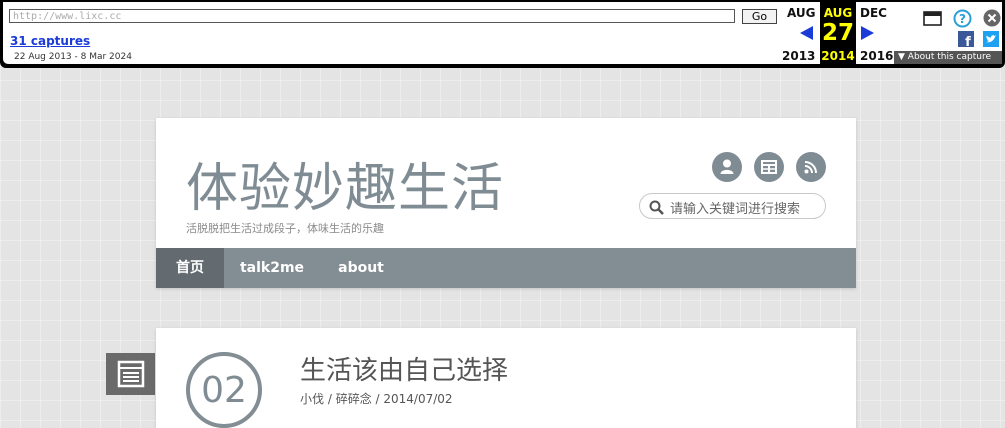 The image size is (1005, 428). Describe the element at coordinates (404, 368) in the screenshot. I see `post-title: 生活该由自己选择` at that location.